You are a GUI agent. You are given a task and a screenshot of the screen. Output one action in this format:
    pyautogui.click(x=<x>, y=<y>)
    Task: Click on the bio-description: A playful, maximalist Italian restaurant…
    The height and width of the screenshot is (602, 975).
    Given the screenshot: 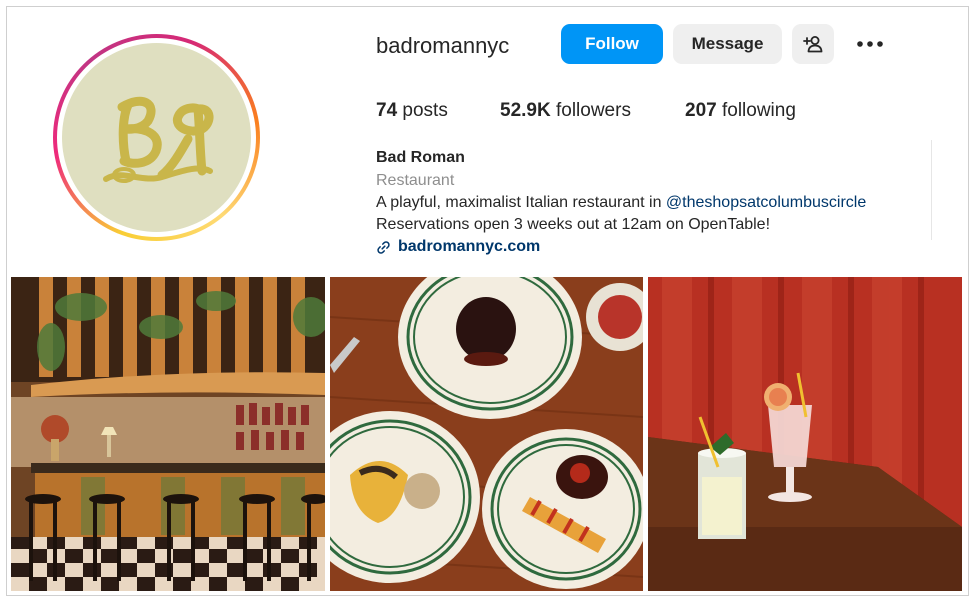 What is the action you would take?
    pyautogui.click(x=621, y=203)
    